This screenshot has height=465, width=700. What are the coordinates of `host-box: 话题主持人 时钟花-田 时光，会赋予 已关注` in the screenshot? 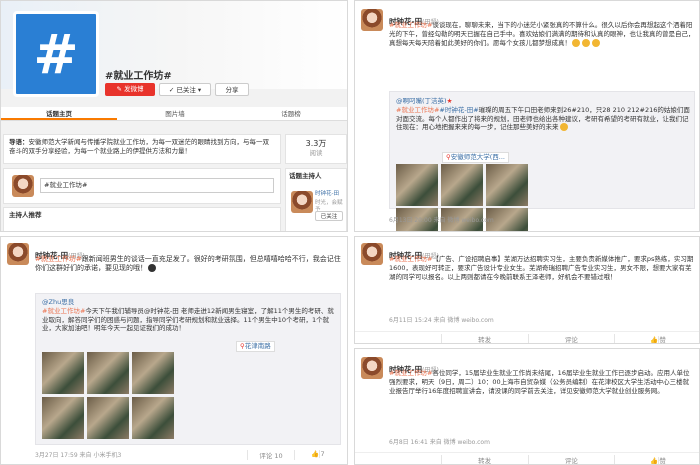 It's located at (316, 199).